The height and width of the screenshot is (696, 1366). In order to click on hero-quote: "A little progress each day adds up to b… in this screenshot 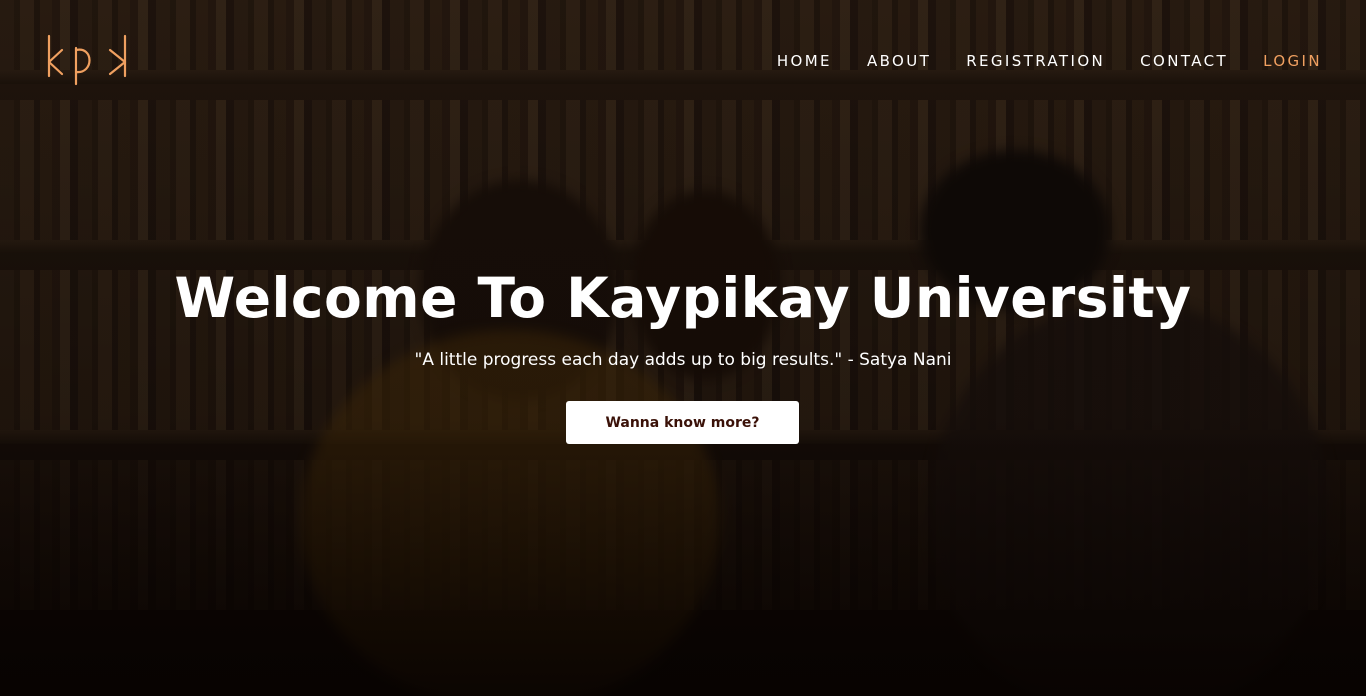, I will do `click(683, 360)`.